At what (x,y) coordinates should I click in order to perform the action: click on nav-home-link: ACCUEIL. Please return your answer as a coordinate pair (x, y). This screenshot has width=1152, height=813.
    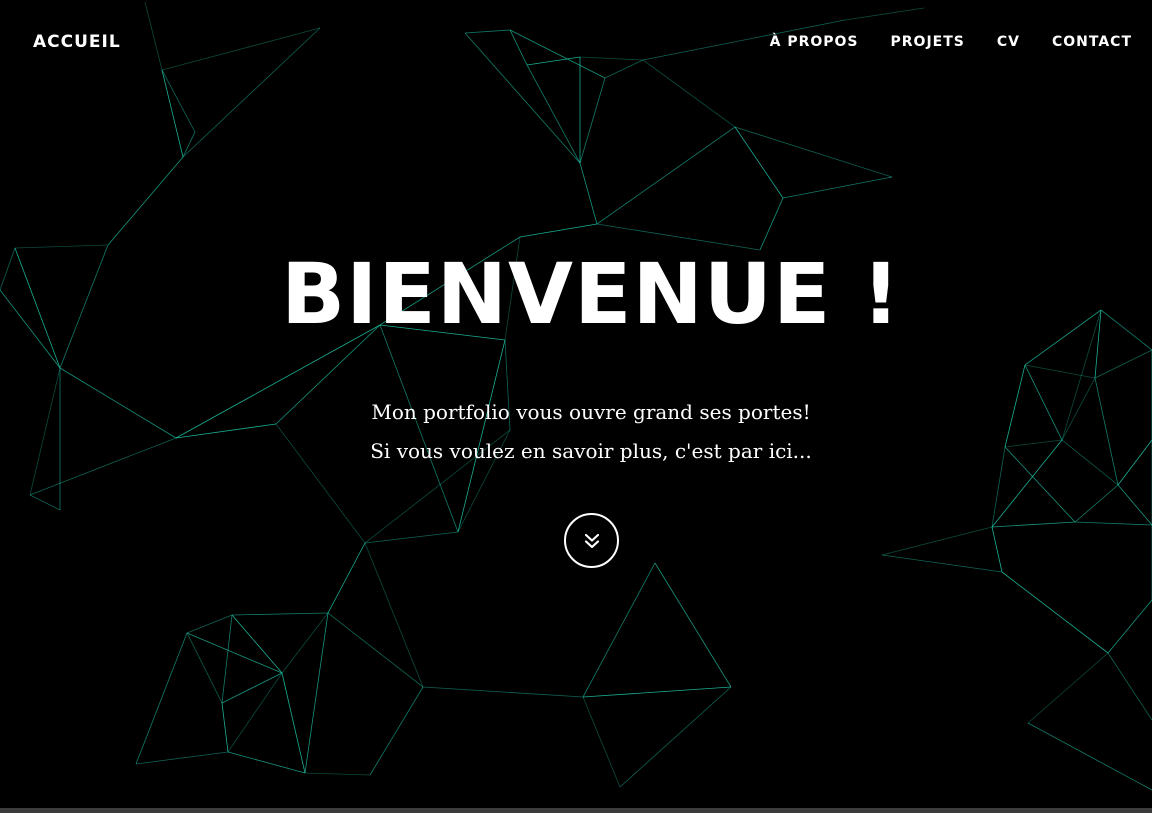
    Looking at the image, I should click on (77, 42).